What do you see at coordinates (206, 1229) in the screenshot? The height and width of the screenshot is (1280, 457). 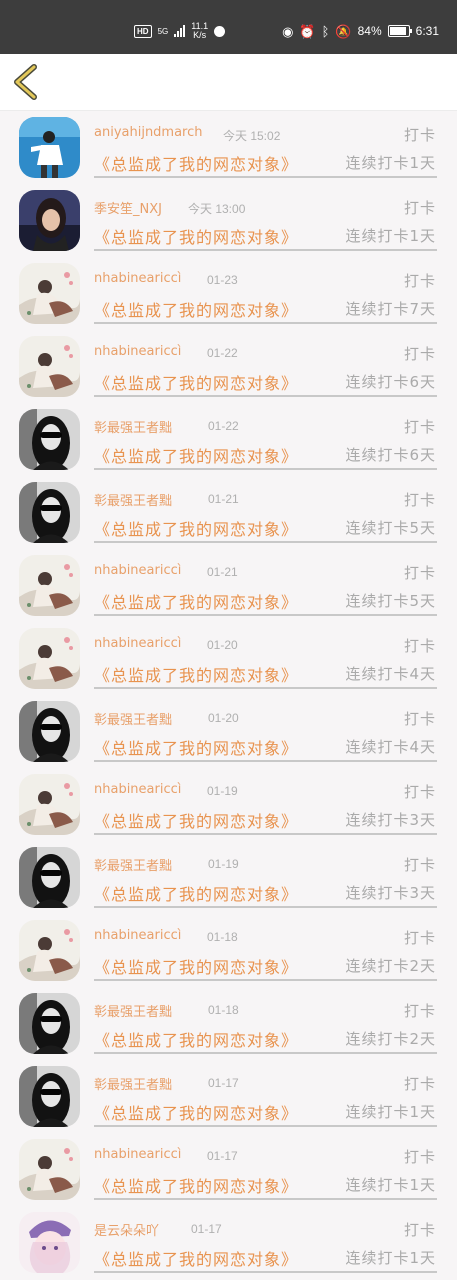 I see `checkin-time: 01-17` at bounding box center [206, 1229].